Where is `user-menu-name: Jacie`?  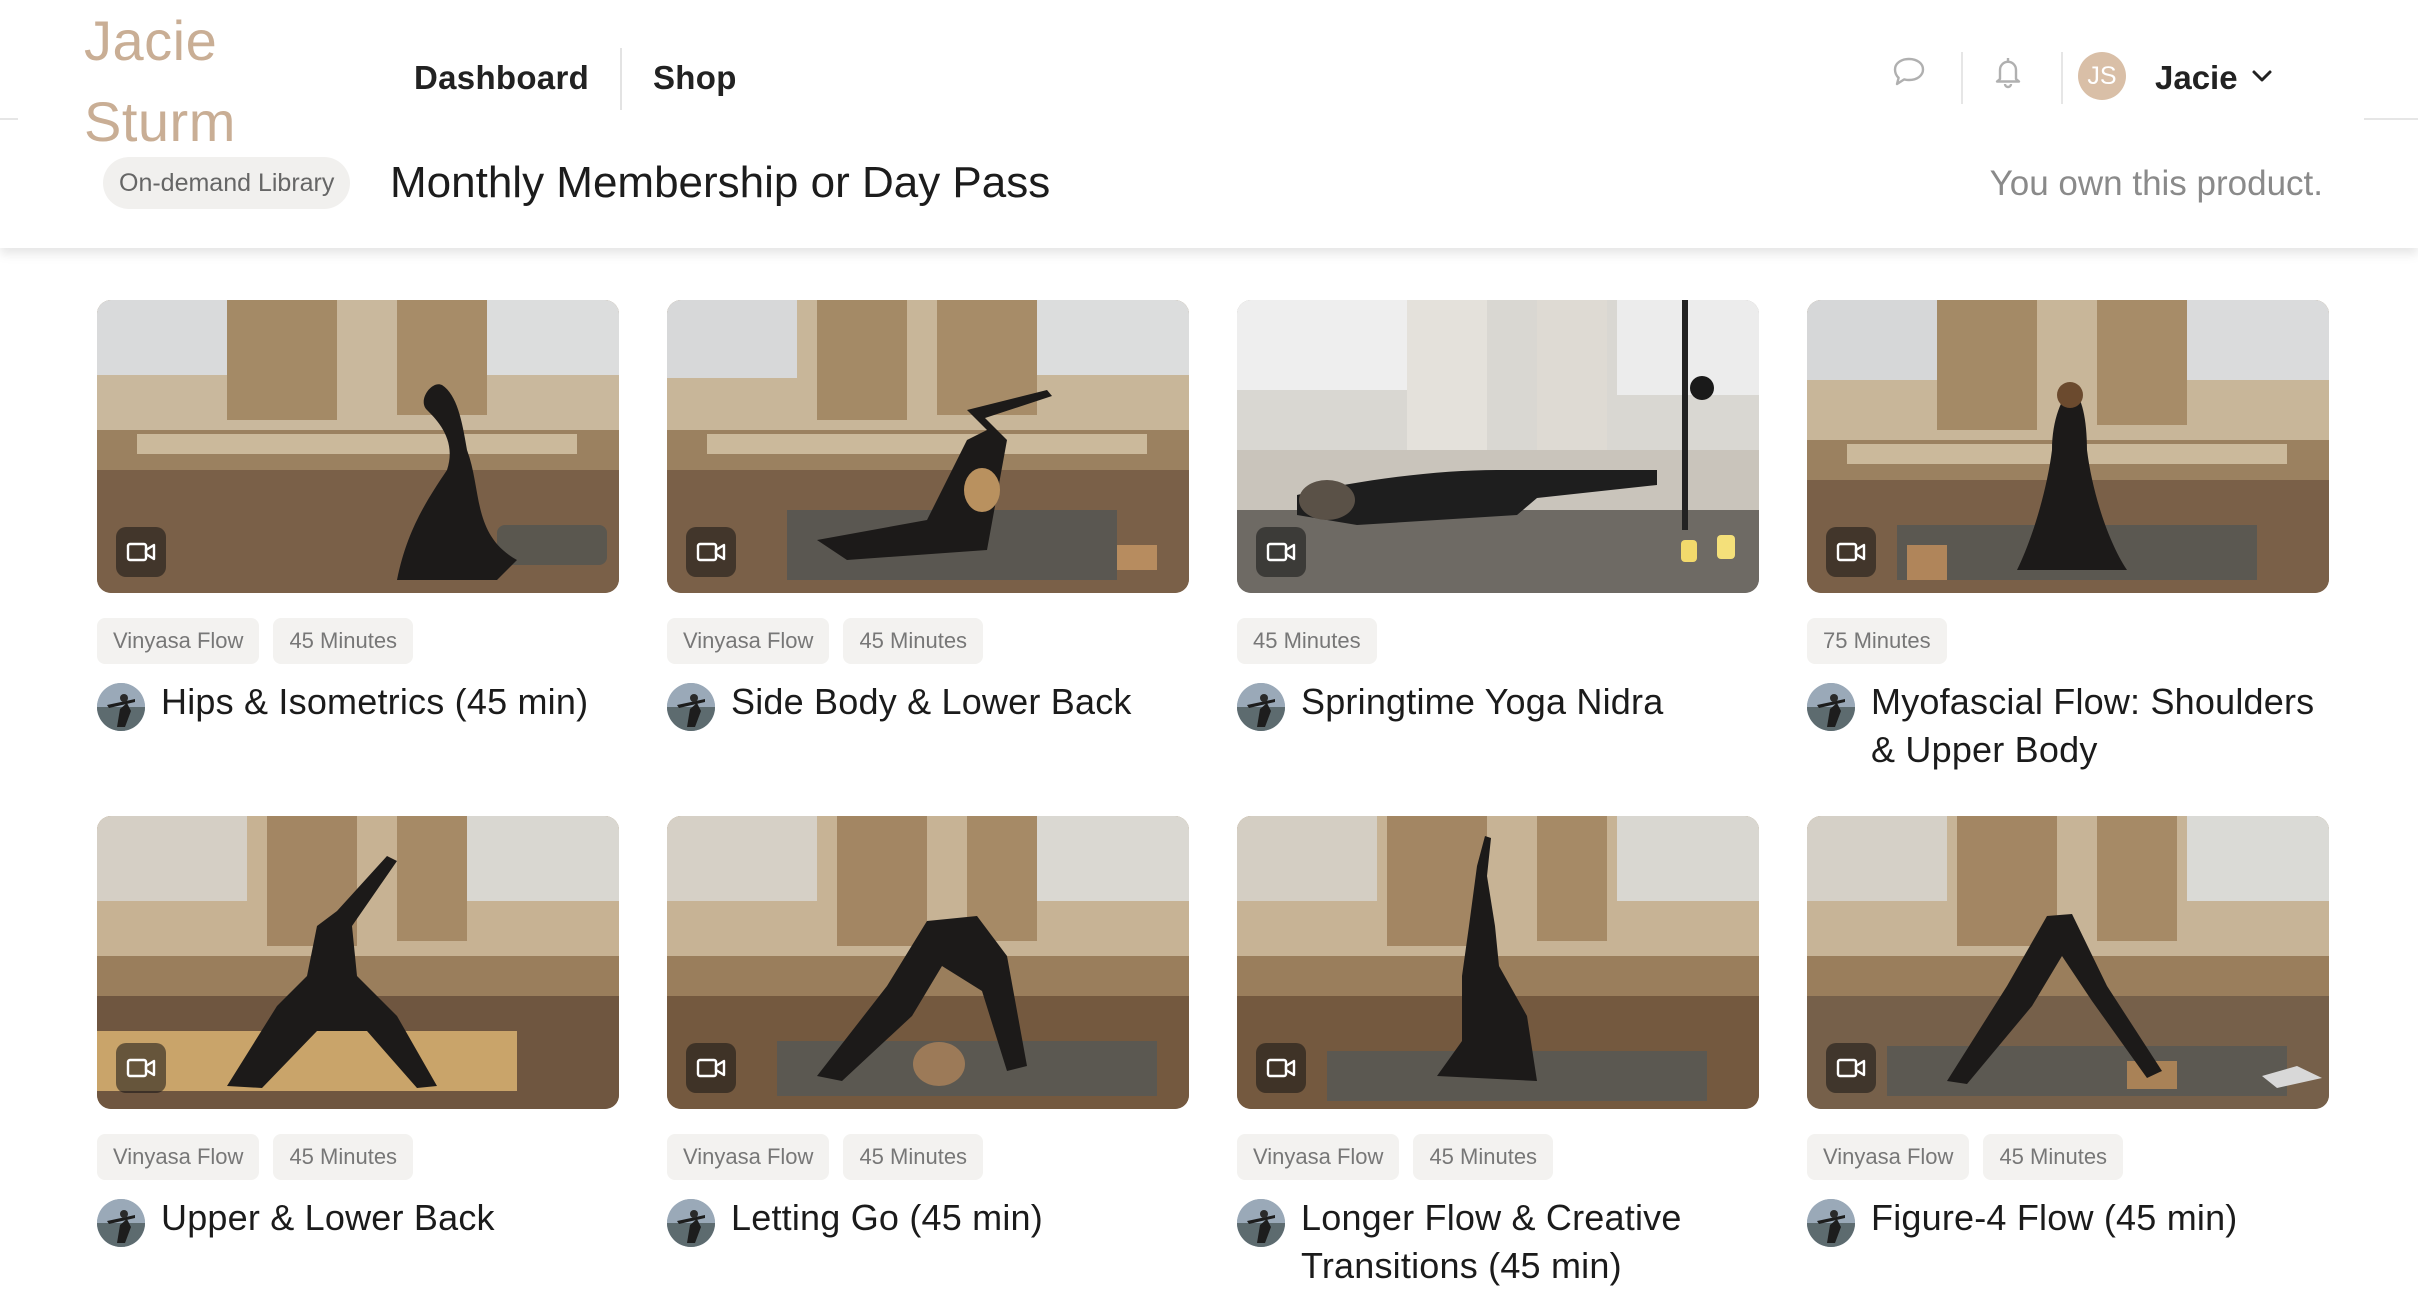
user-menu-name: Jacie is located at coordinates (2196, 78).